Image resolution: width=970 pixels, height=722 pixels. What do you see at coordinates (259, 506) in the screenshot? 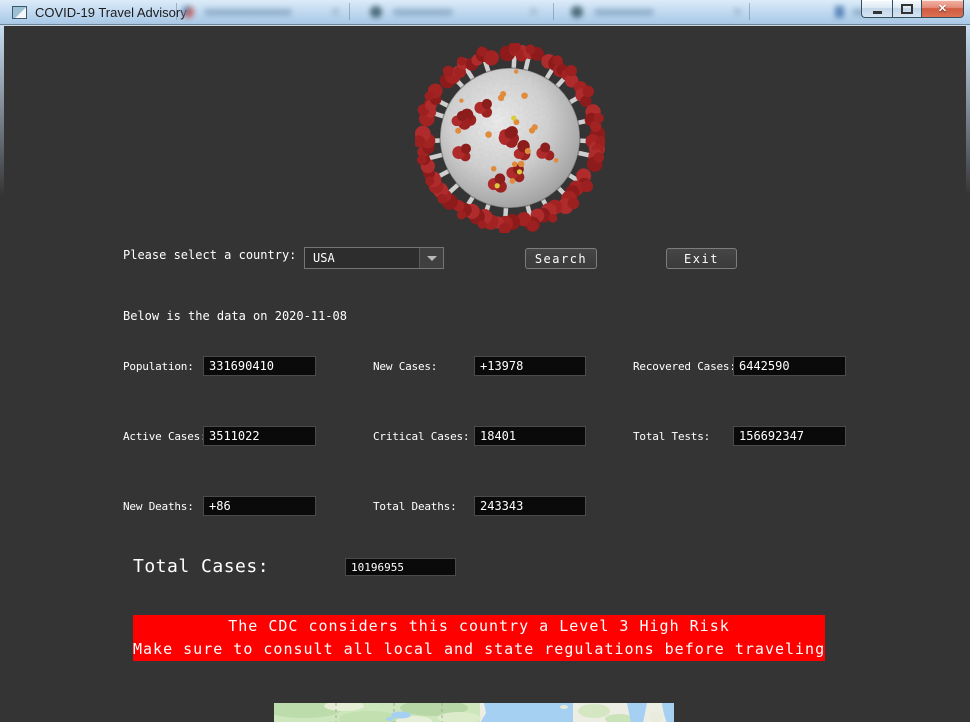
I see `new-deaths-field` at bounding box center [259, 506].